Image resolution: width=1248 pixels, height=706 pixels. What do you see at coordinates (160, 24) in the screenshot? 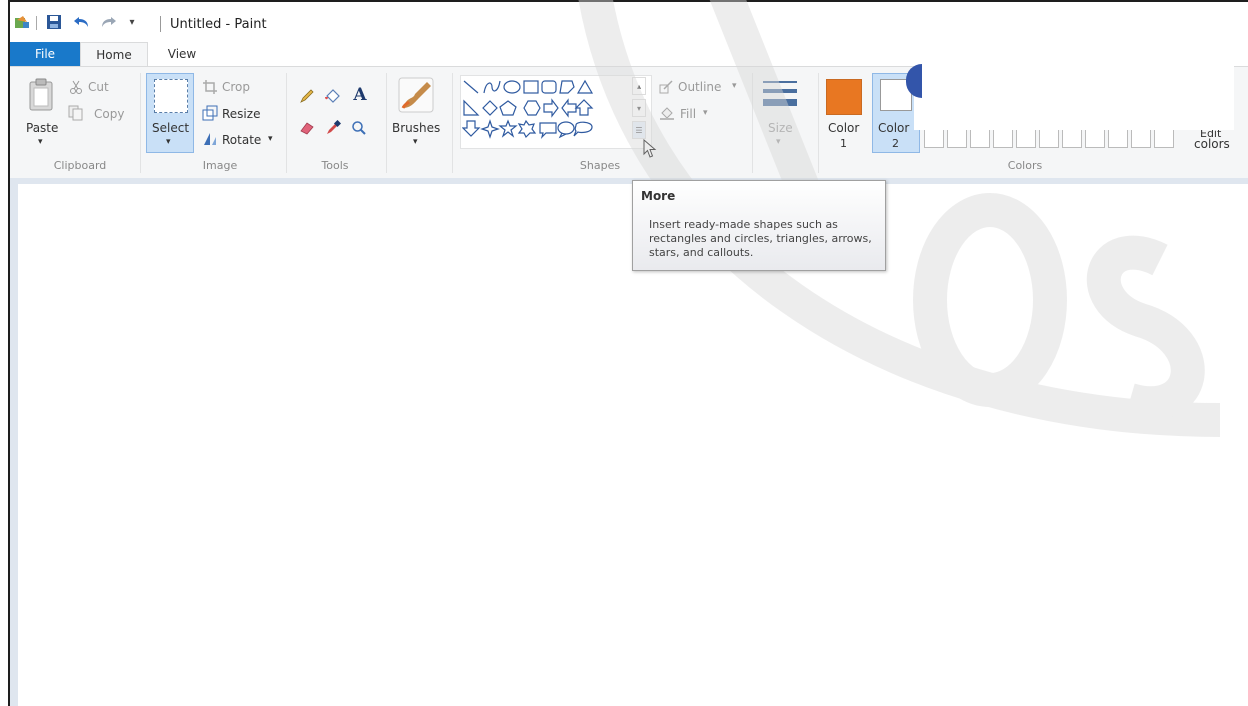
I see `title-separator` at bounding box center [160, 24].